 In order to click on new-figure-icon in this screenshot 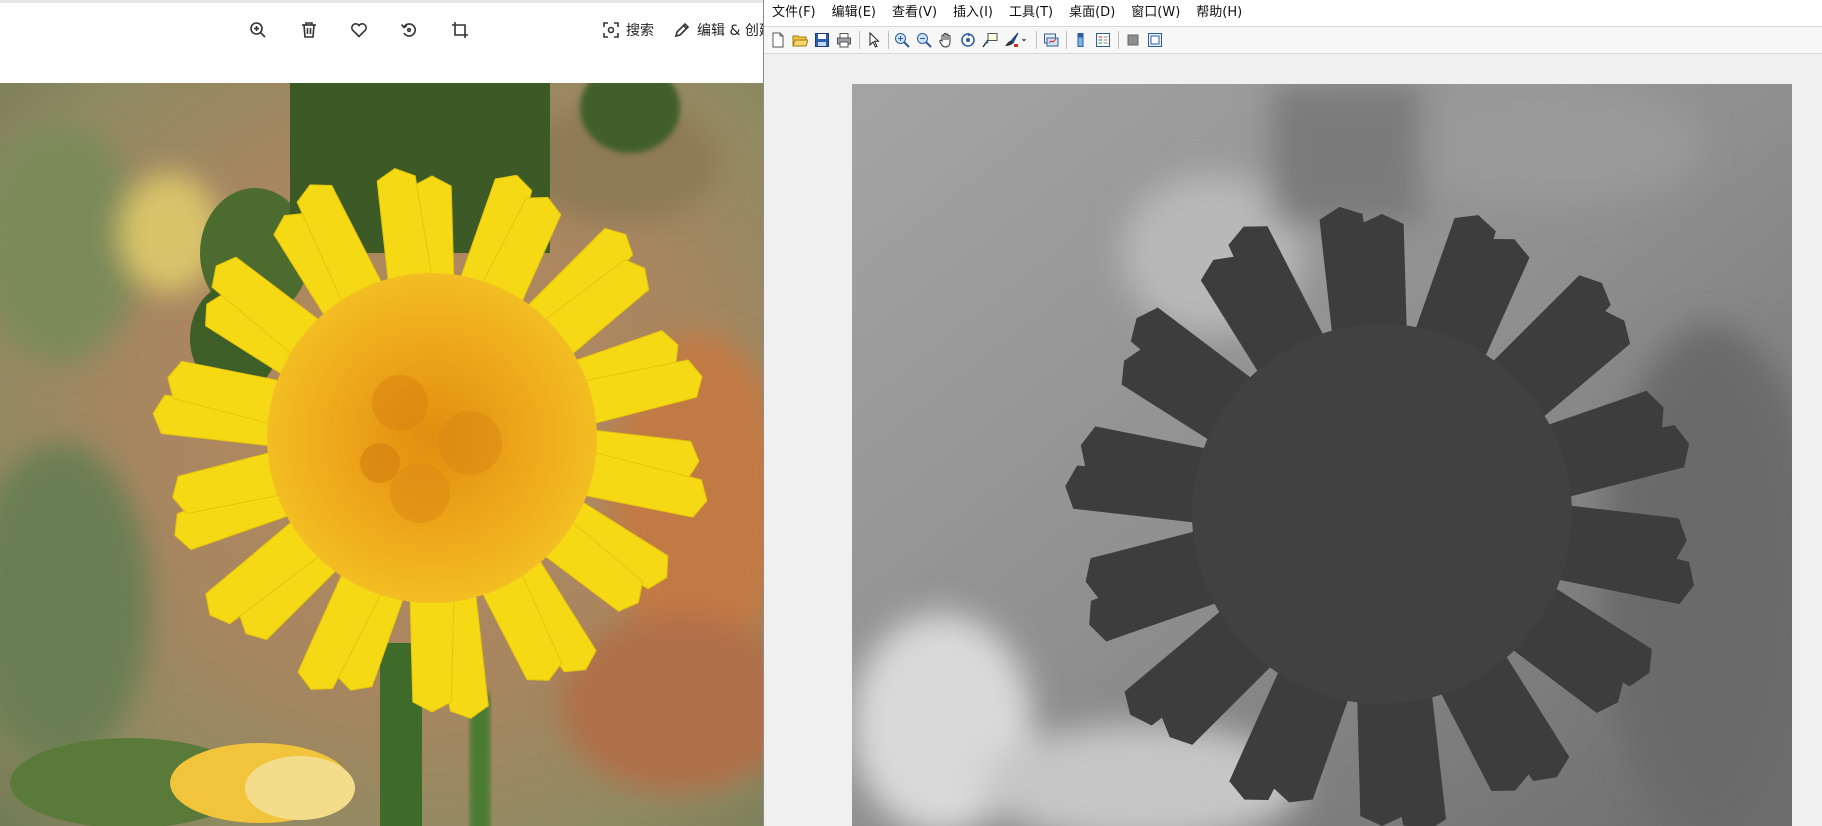, I will do `click(778, 40)`.